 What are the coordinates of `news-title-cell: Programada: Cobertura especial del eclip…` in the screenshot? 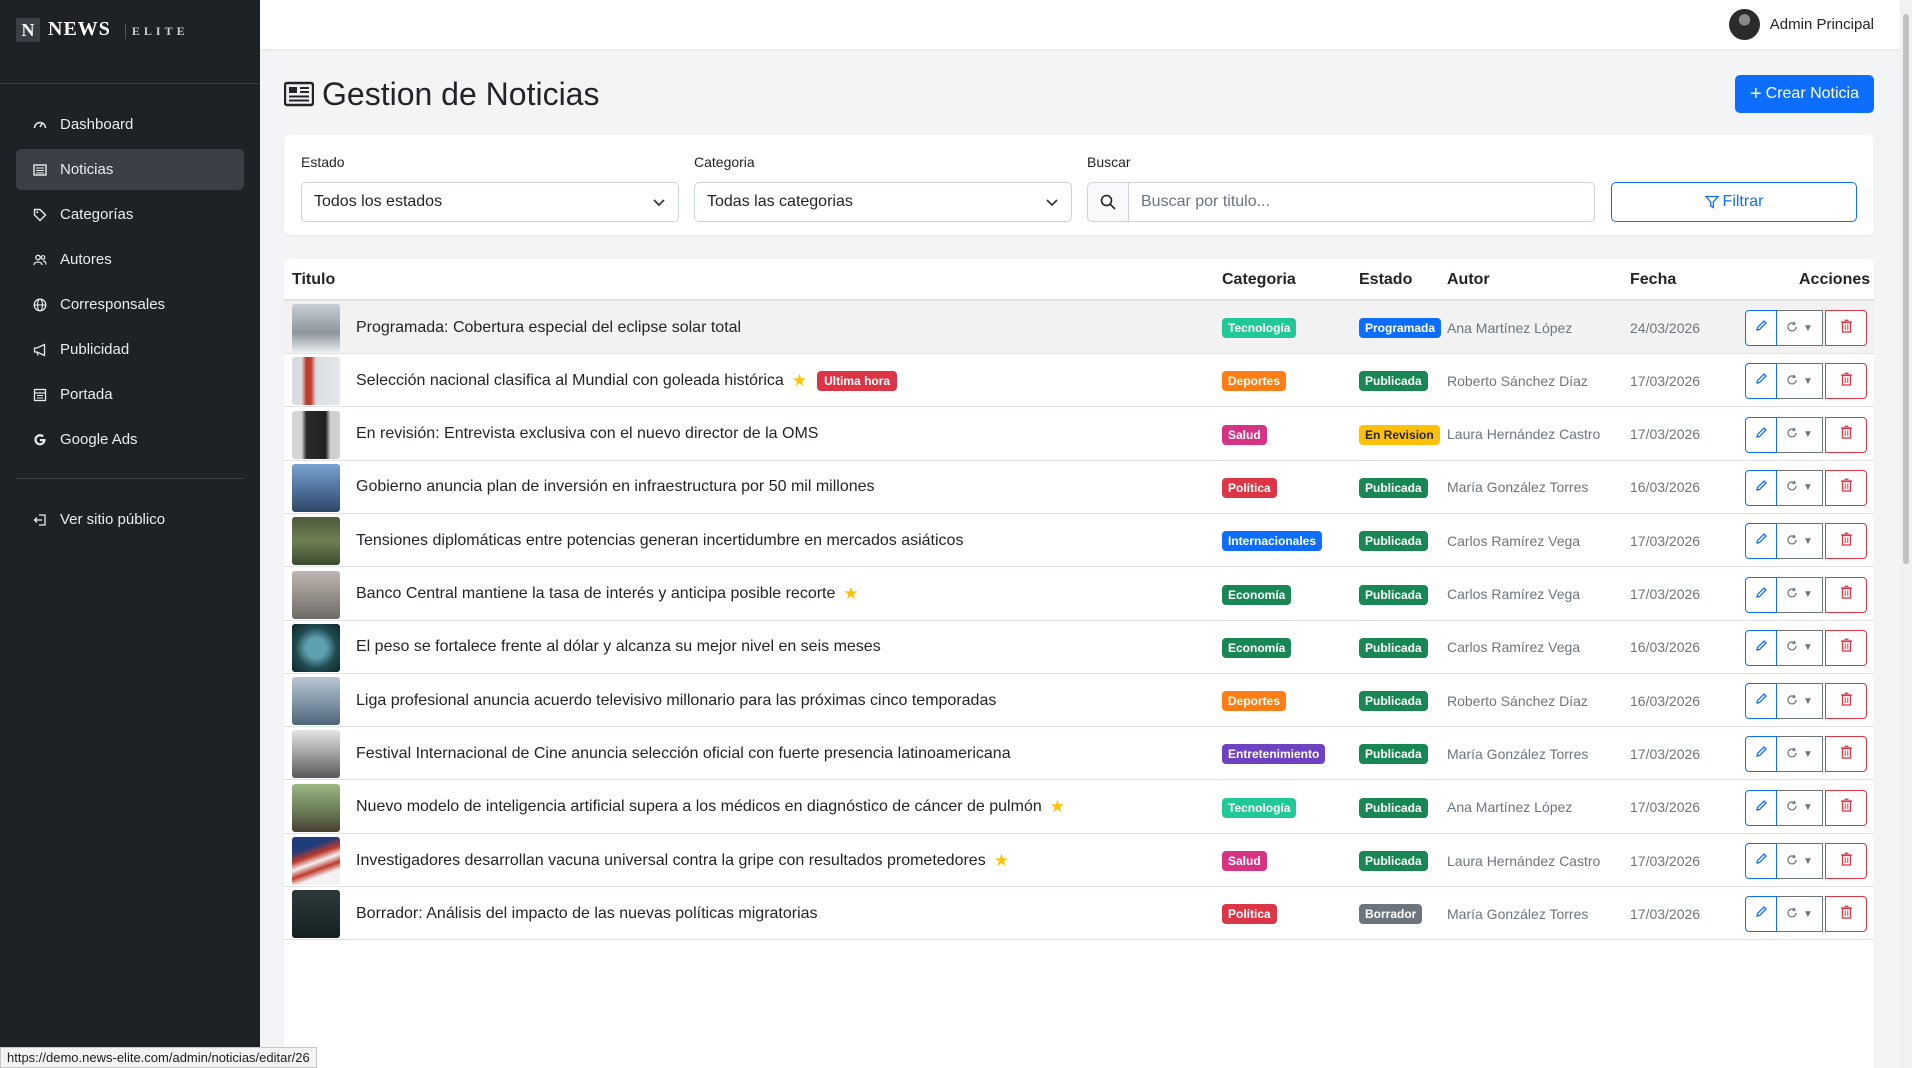 It's located at (548, 327).